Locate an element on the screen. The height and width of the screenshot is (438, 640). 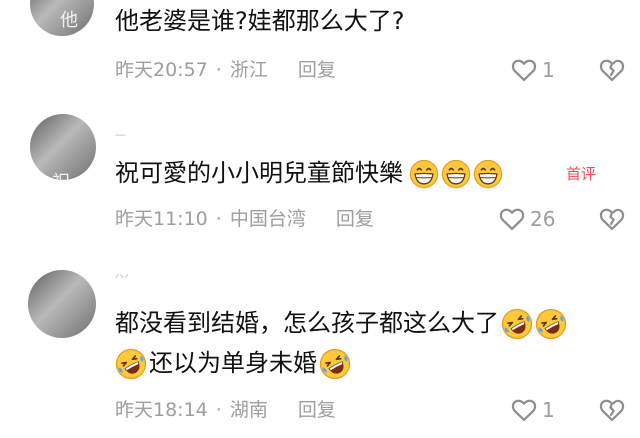
like-count: 1 is located at coordinates (548, 410).